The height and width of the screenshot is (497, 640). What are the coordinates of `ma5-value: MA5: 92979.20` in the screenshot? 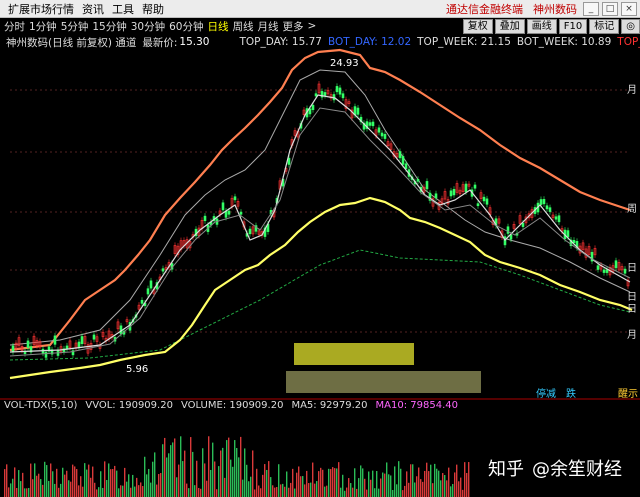 It's located at (329, 405).